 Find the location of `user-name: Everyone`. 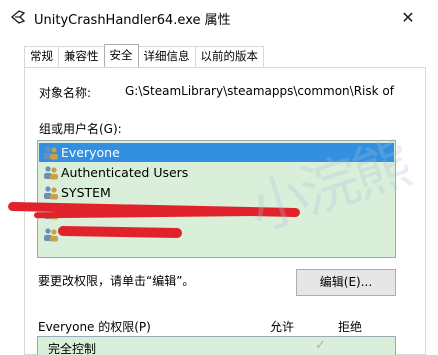

user-name: Everyone is located at coordinates (90, 152).